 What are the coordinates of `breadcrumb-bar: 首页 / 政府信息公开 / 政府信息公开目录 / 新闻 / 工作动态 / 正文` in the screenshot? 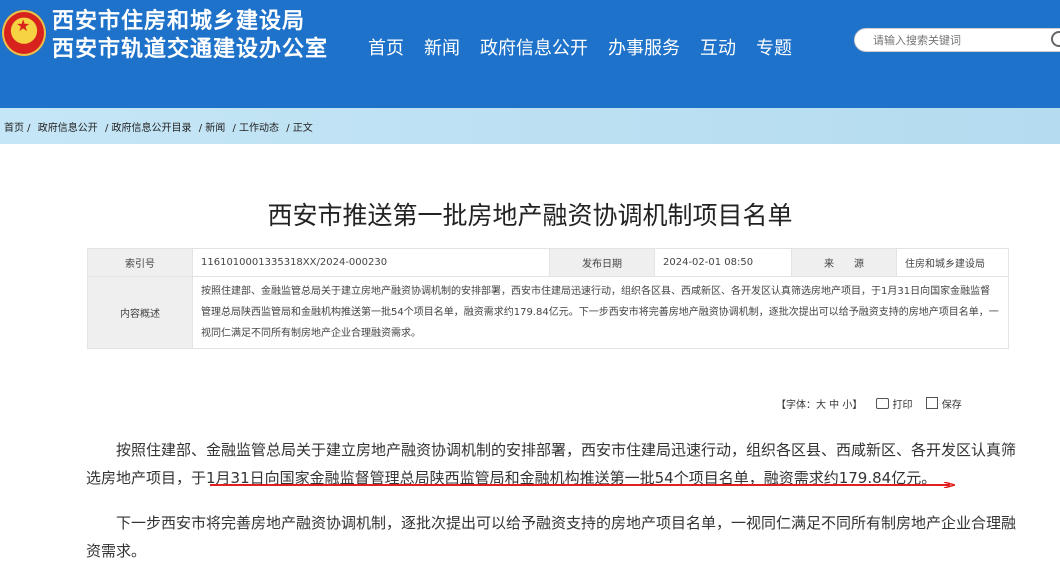 It's located at (530, 126).